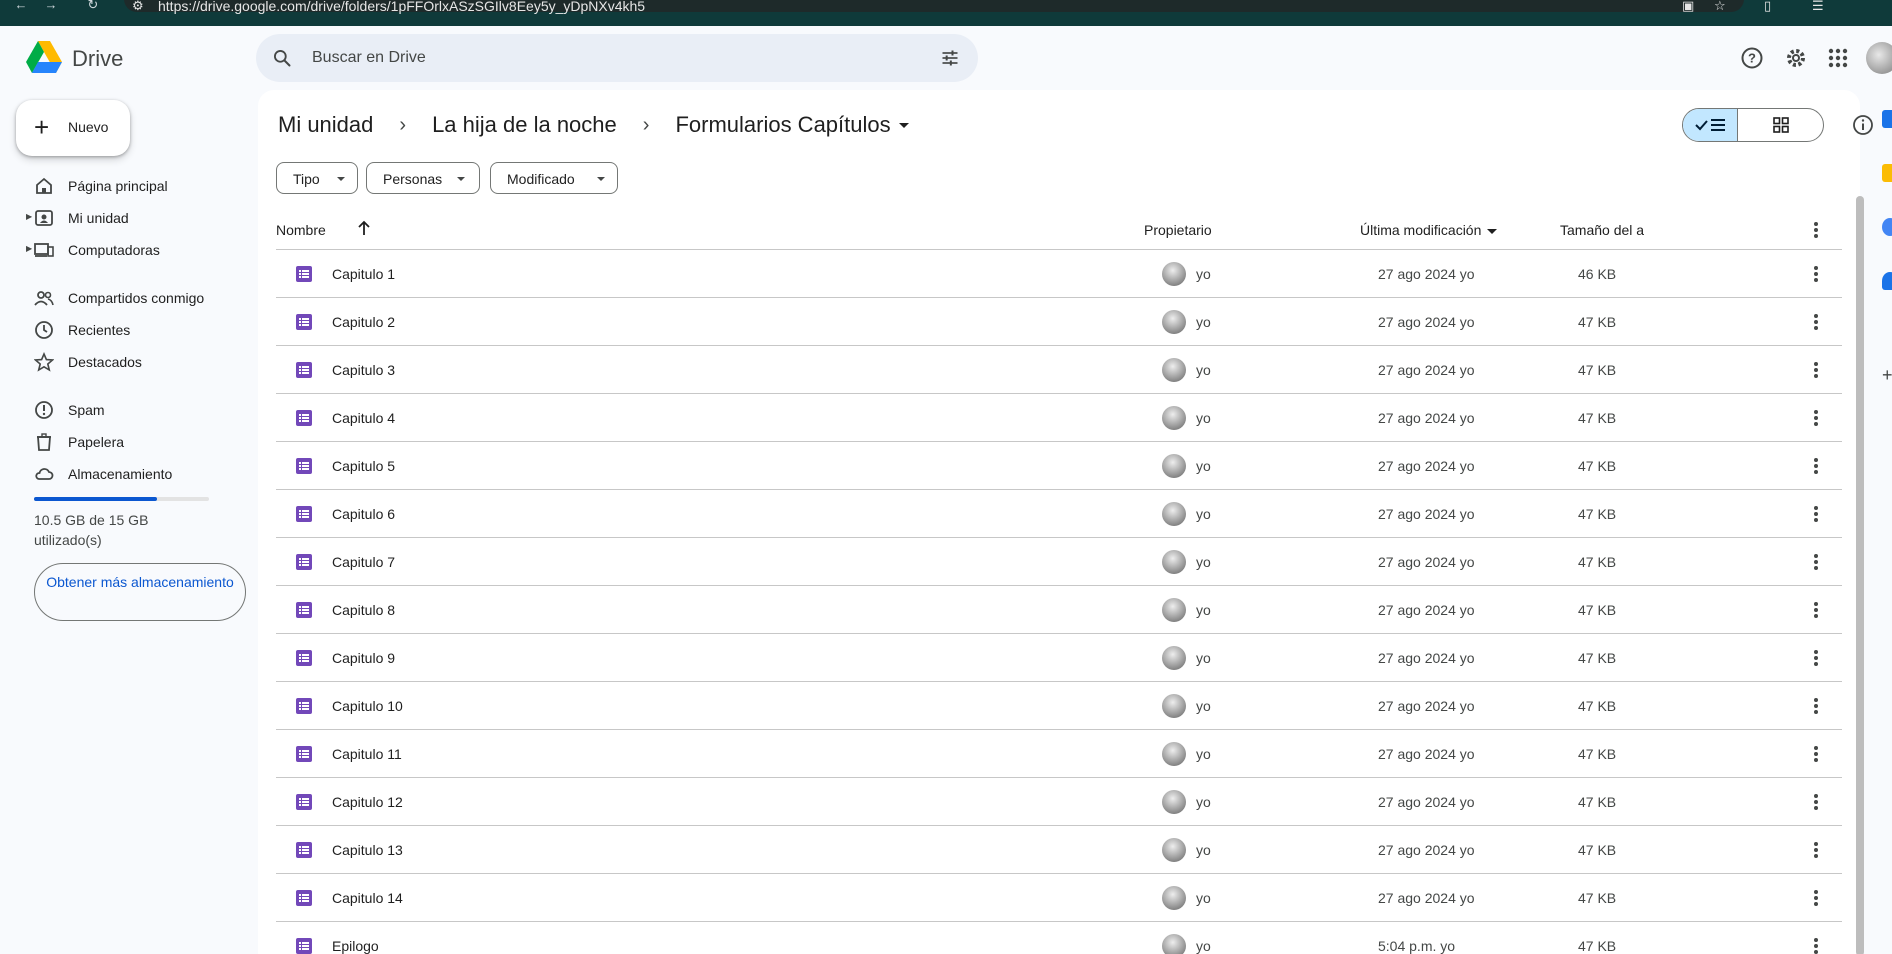 This screenshot has width=1892, height=954. Describe the element at coordinates (1059, 322) in the screenshot. I see `table-row: Capitulo 2 yo 27 ago 2024 yo 47 KB` at that location.